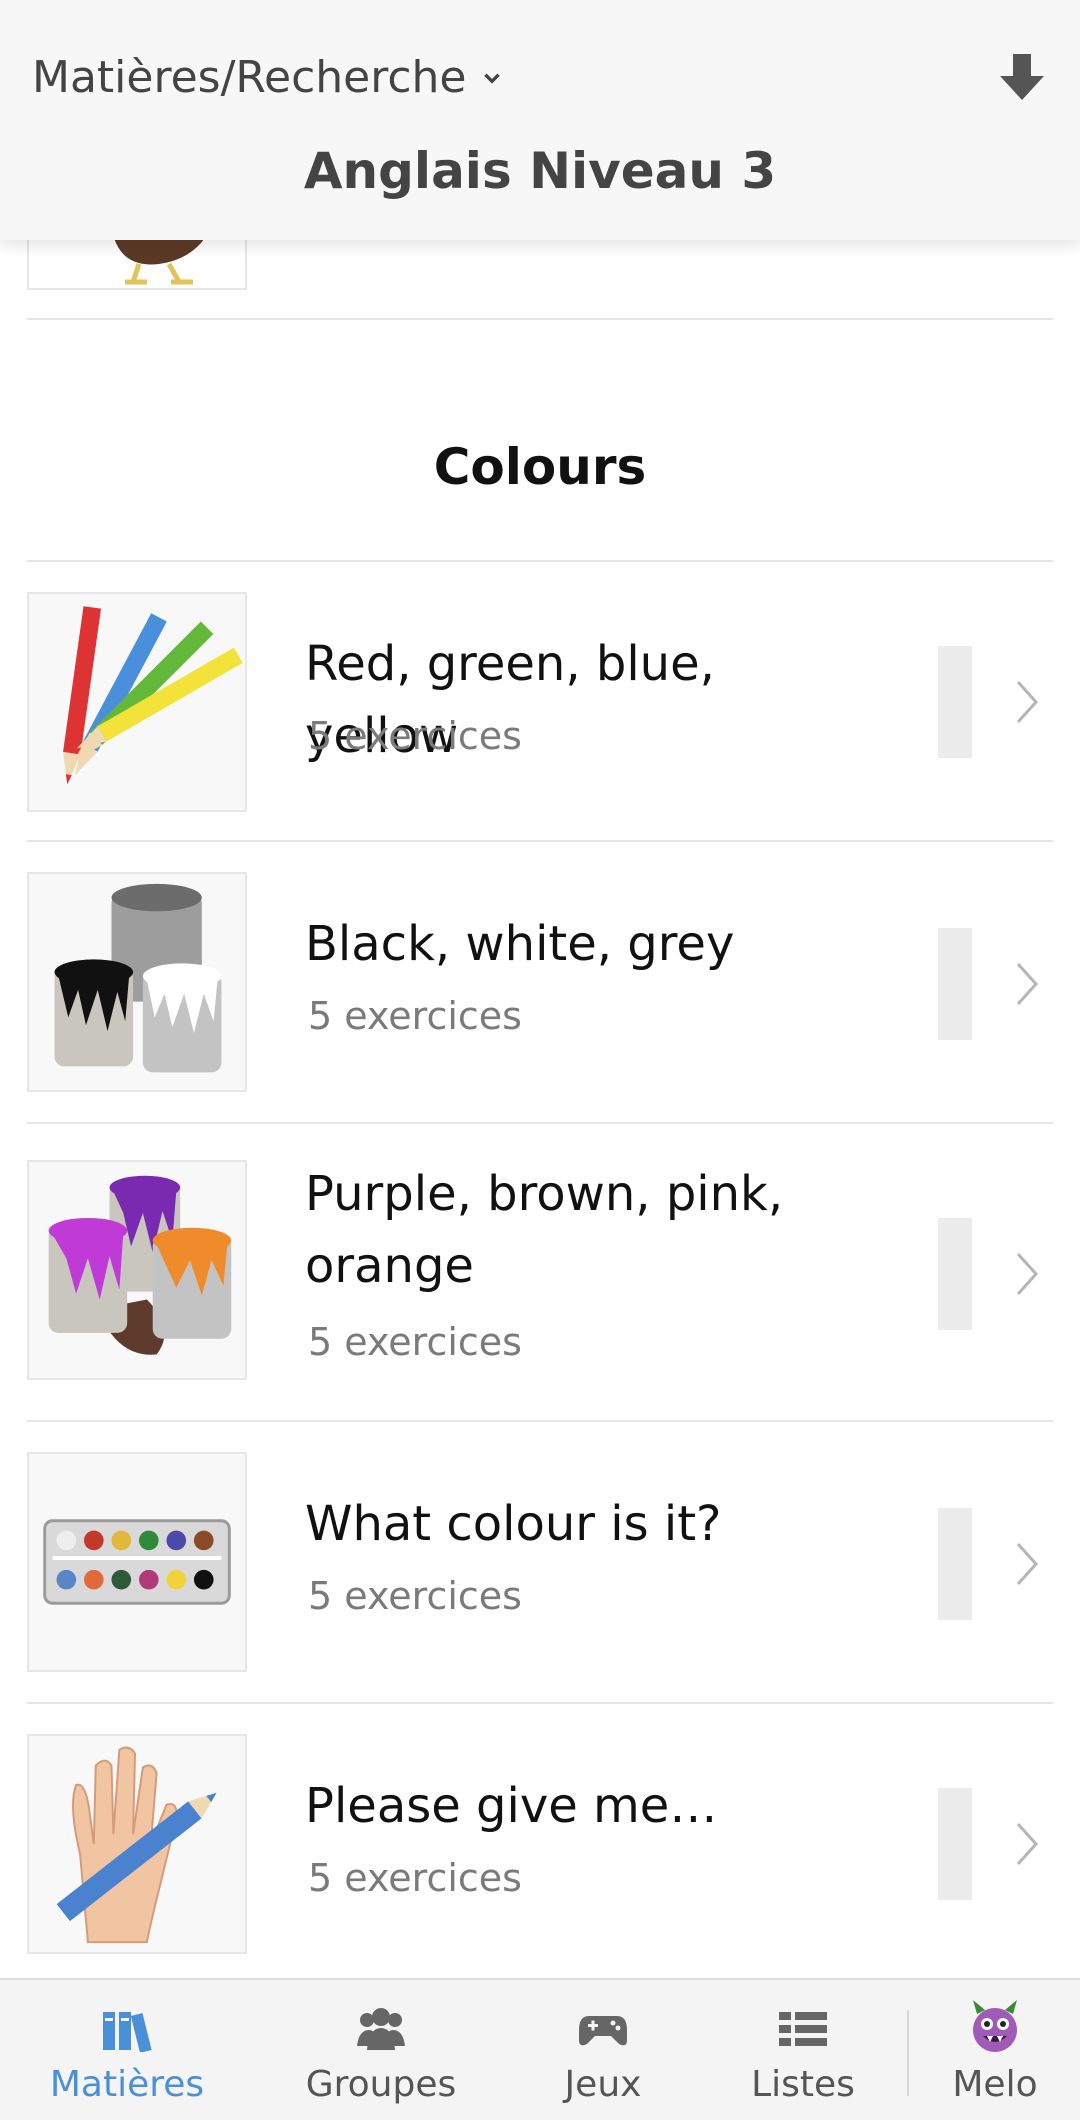 The height and width of the screenshot is (2120, 1080). I want to click on lesson-row: Please give me… 5 exercices, so click(540, 1839).